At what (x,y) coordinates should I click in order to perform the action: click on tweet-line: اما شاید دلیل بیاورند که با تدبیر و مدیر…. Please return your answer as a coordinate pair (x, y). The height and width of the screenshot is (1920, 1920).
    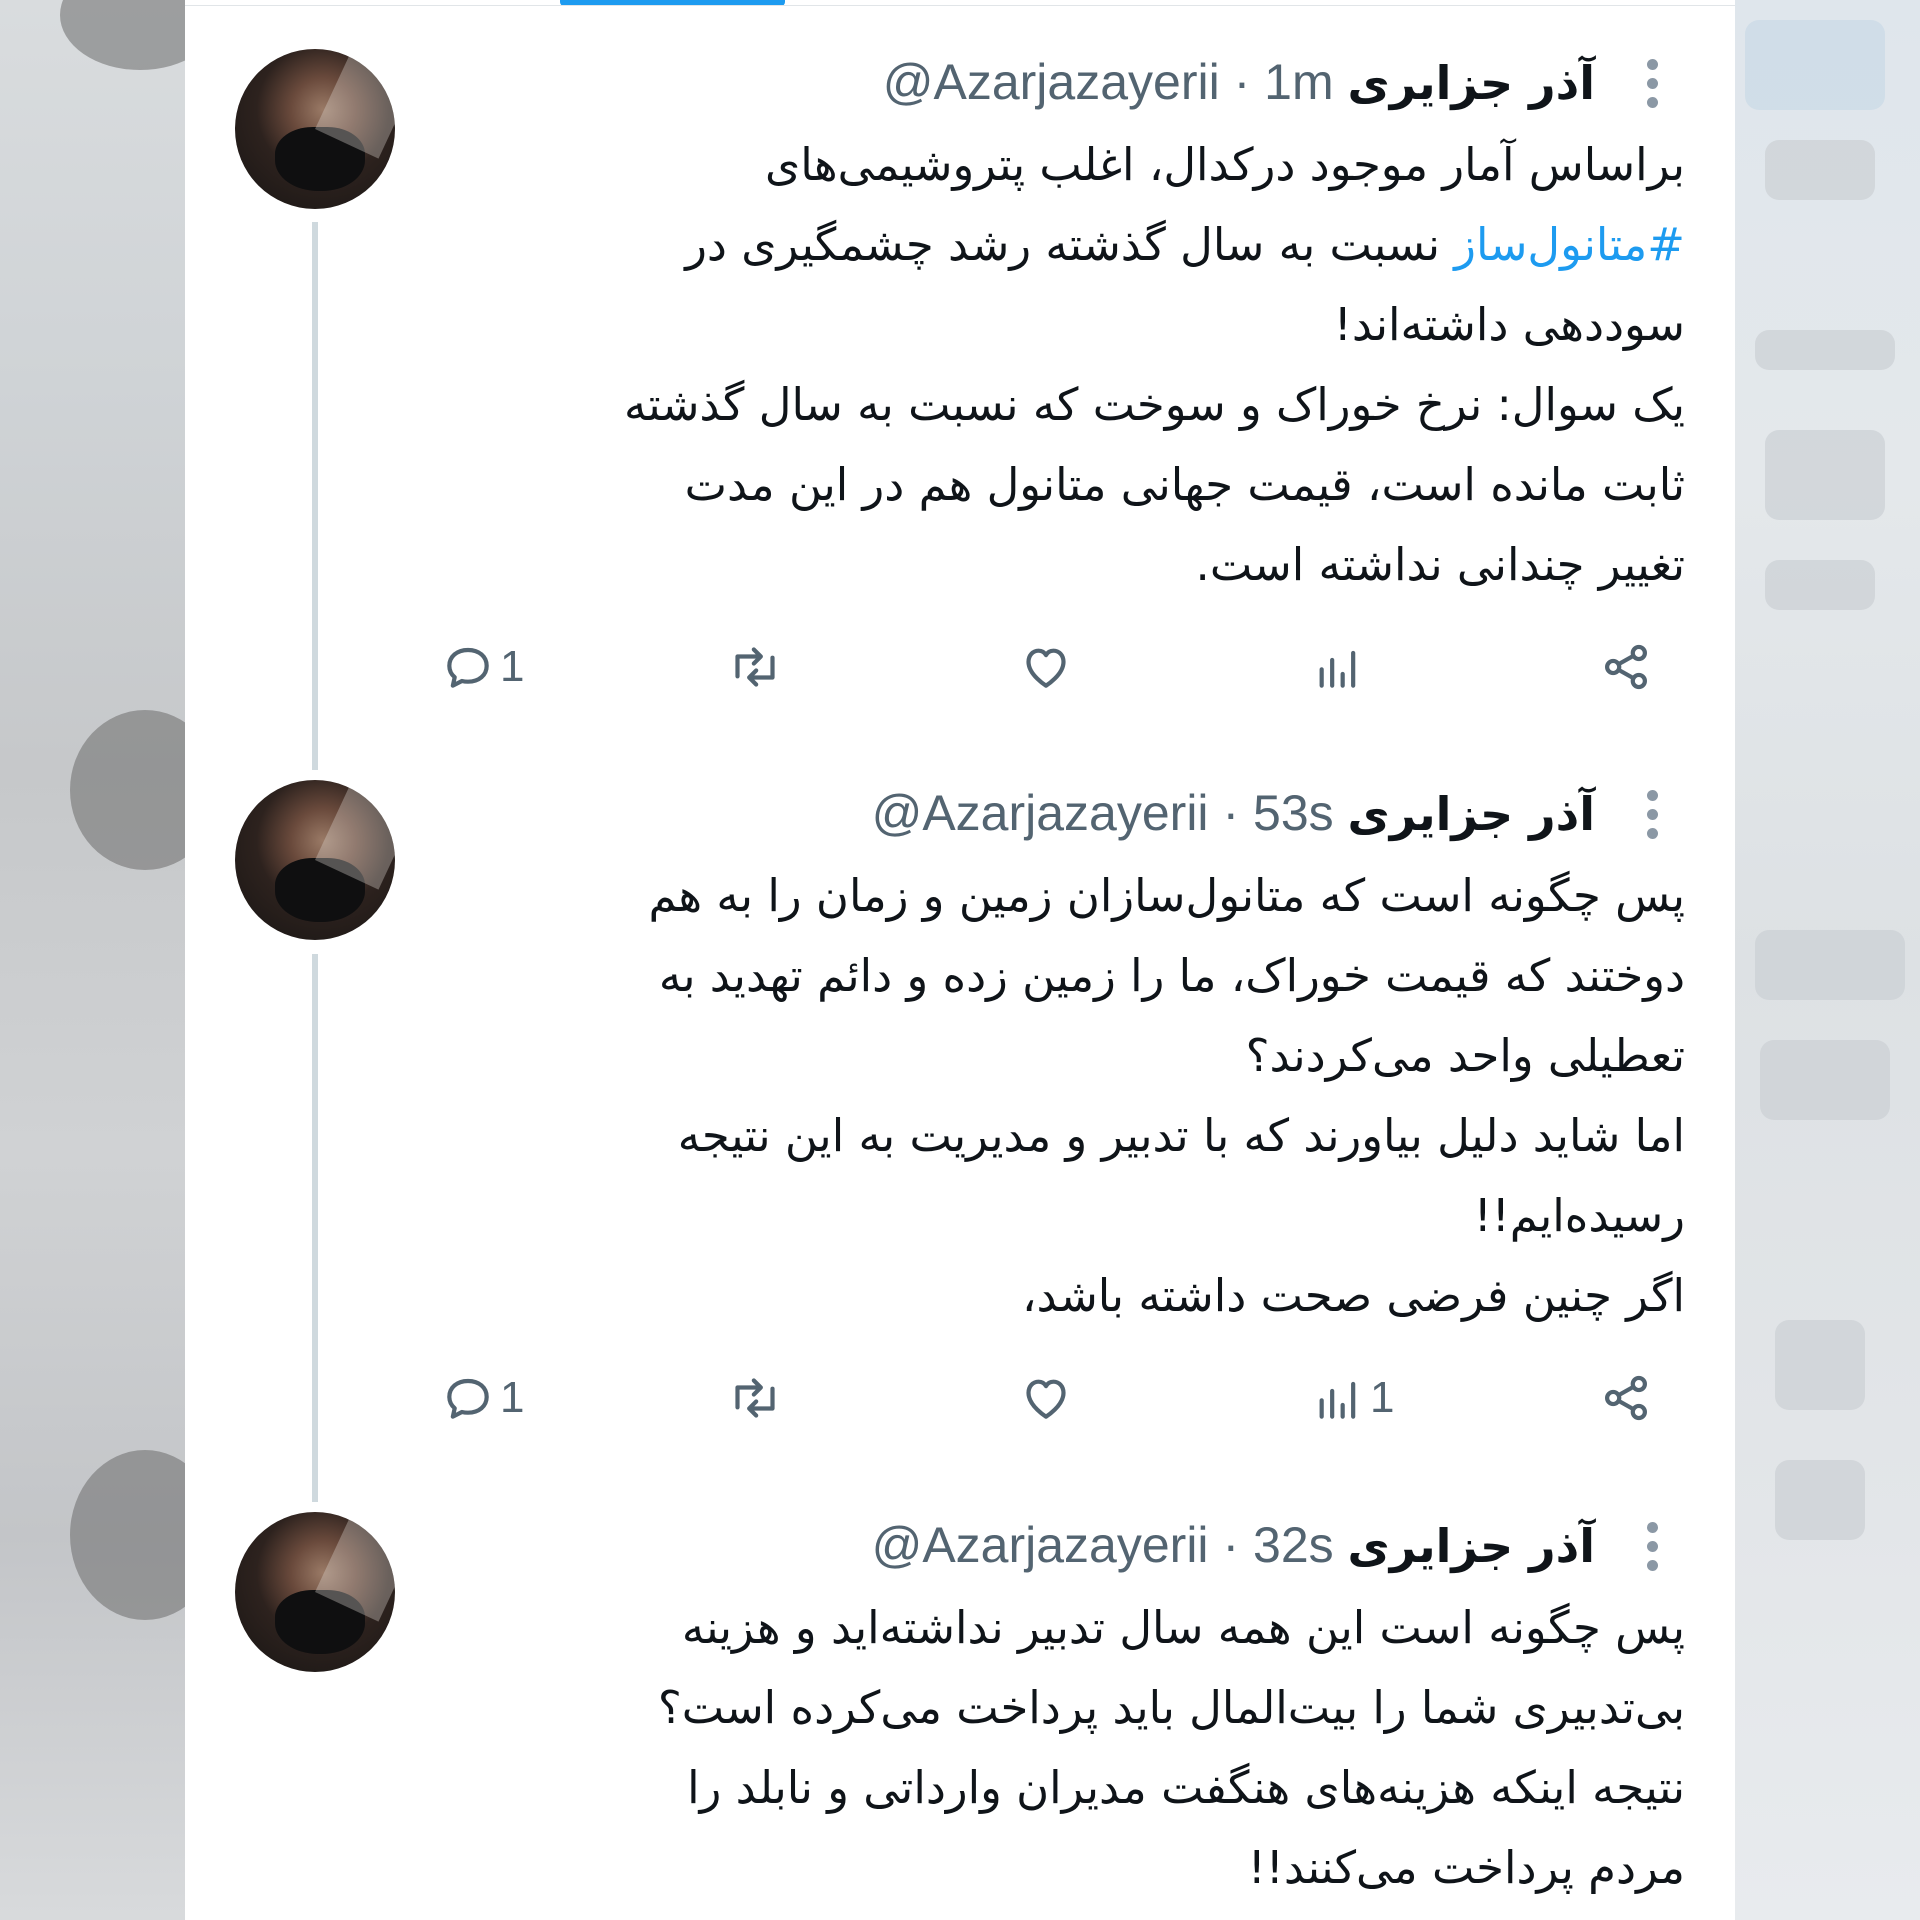
    Looking at the image, I should click on (1181, 1135).